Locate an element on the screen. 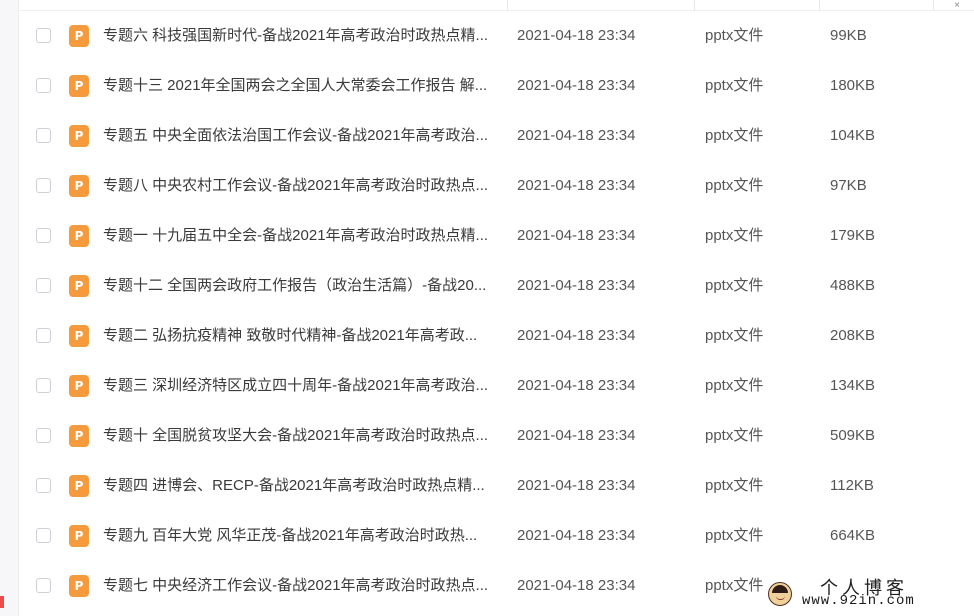 Image resolution: width=974 pixels, height=616 pixels. watermark-url: www.92in.com is located at coordinates (858, 601).